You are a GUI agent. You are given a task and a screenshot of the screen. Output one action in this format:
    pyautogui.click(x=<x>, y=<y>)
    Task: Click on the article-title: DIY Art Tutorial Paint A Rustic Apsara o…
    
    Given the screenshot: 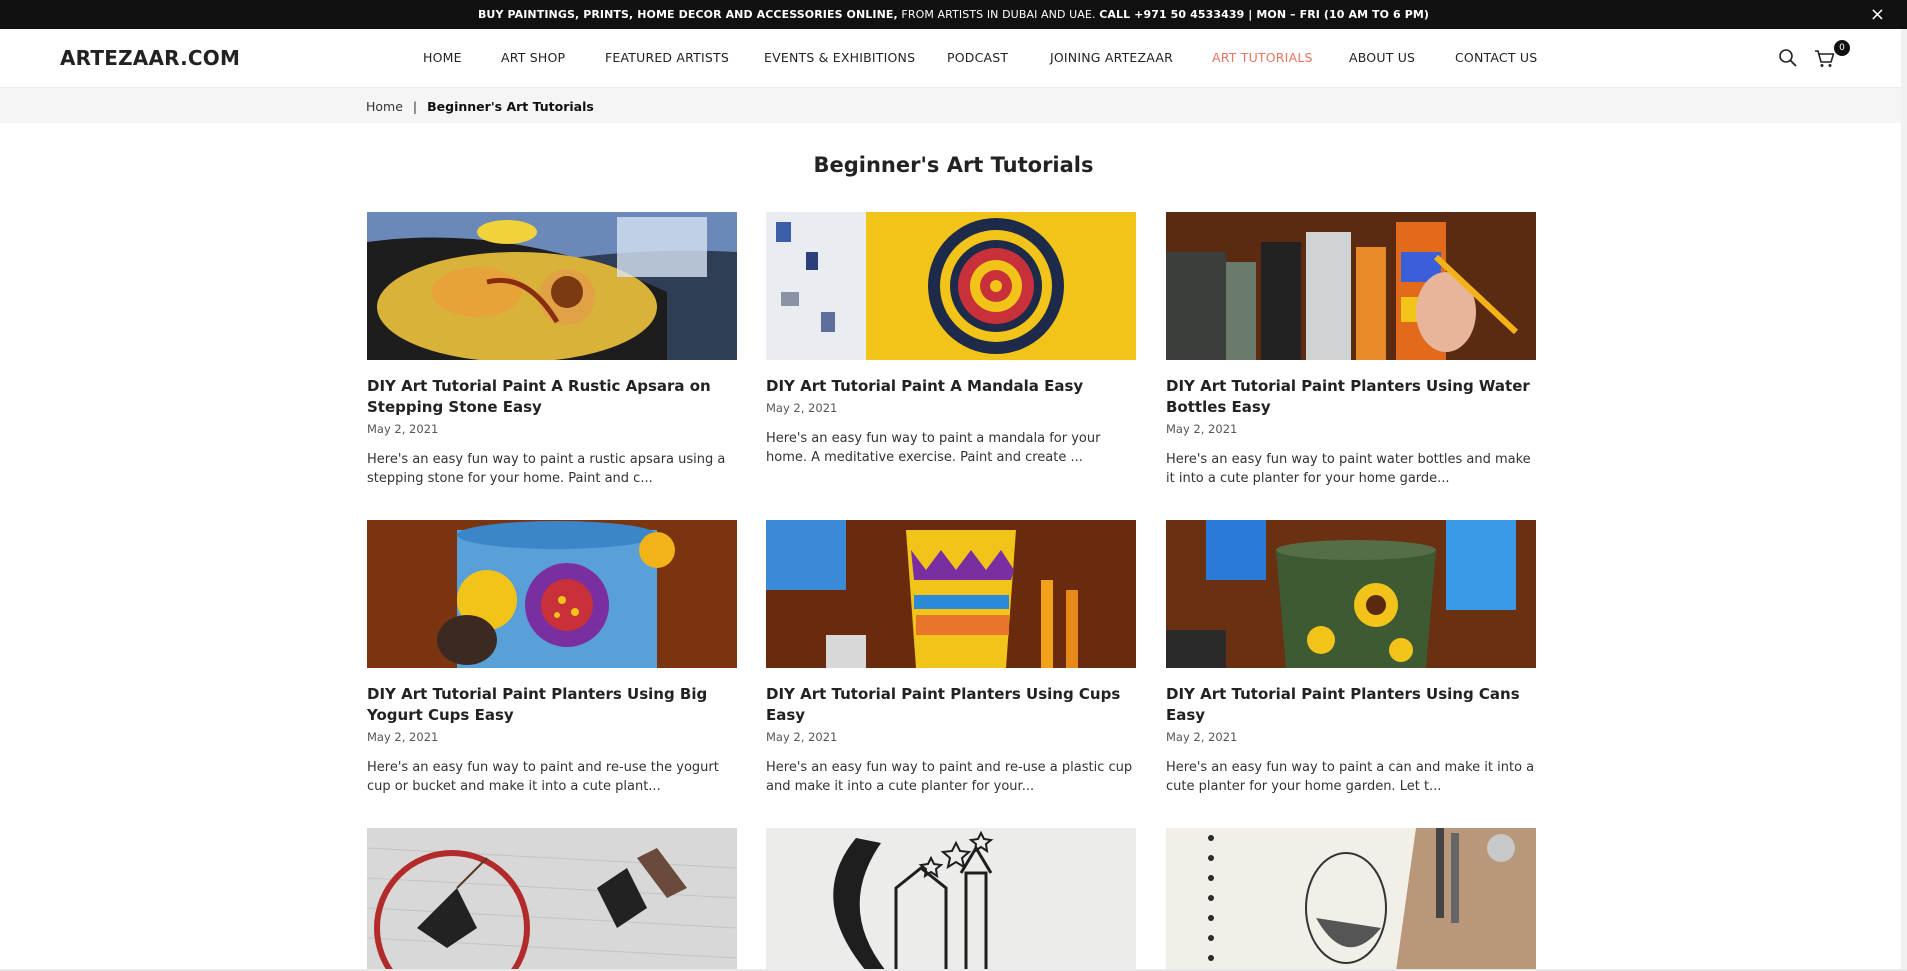 What is the action you would take?
    pyautogui.click(x=552, y=397)
    